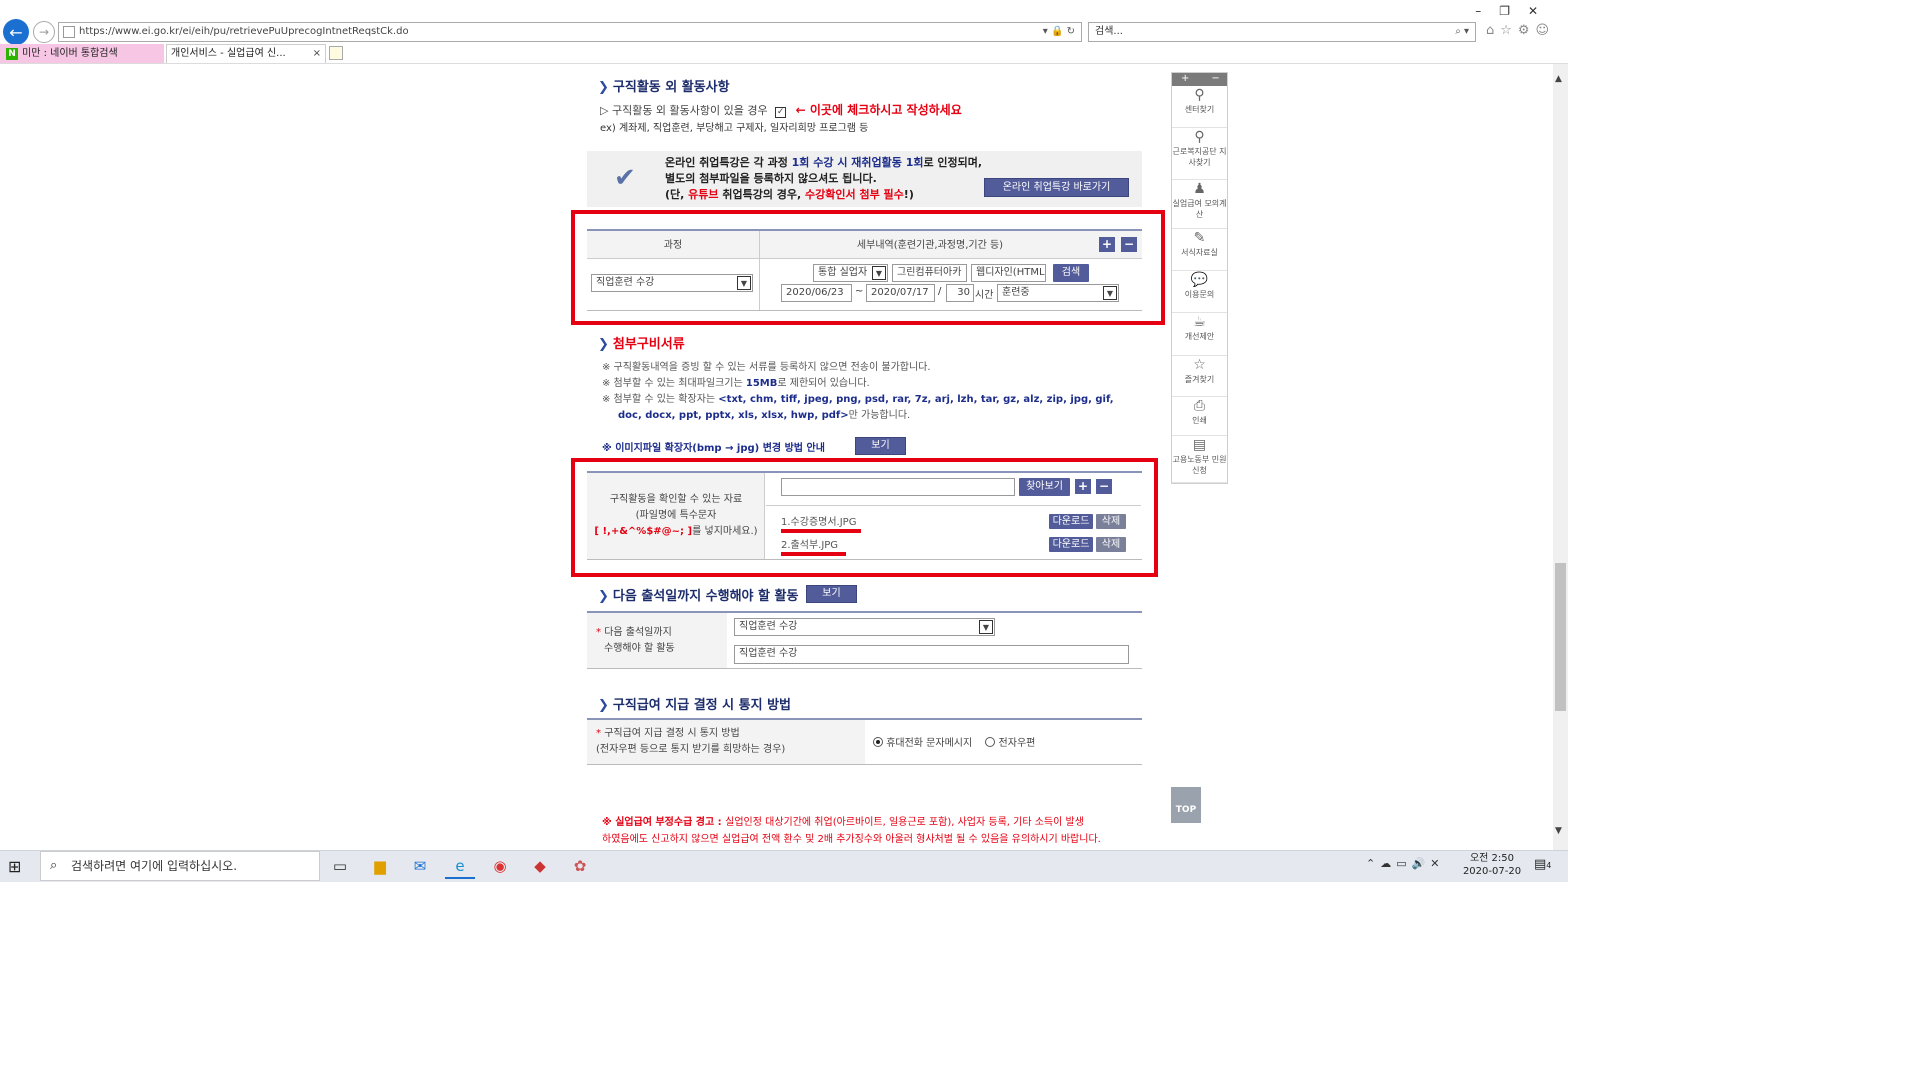 This screenshot has width=1920, height=1080. What do you see at coordinates (1199, 238) in the screenshot?
I see `edit-icon: ✎` at bounding box center [1199, 238].